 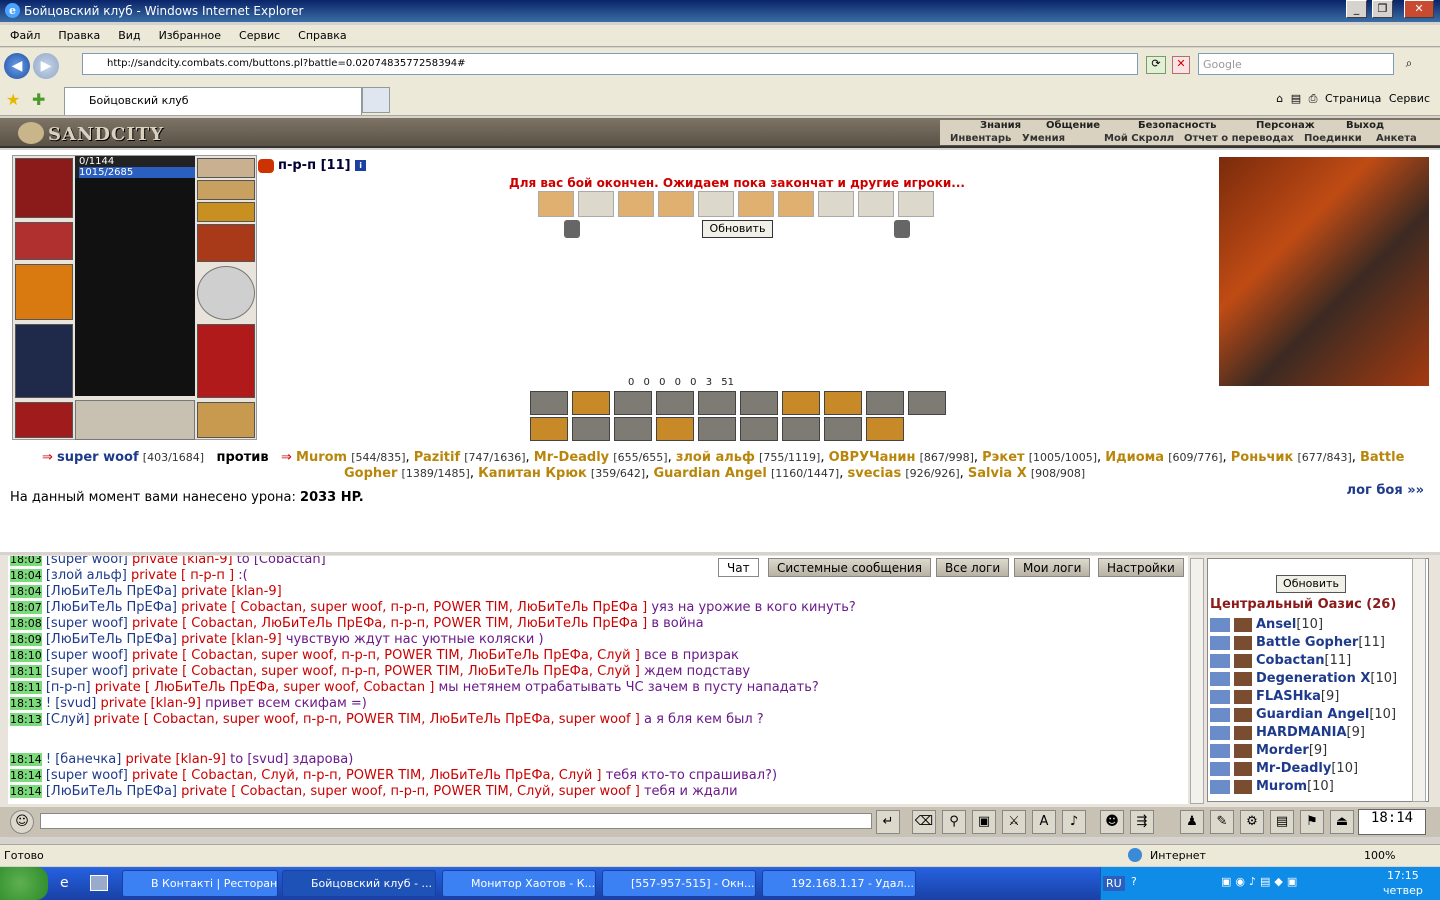 I want to click on print-icon: ⎙, so click(x=1313, y=98).